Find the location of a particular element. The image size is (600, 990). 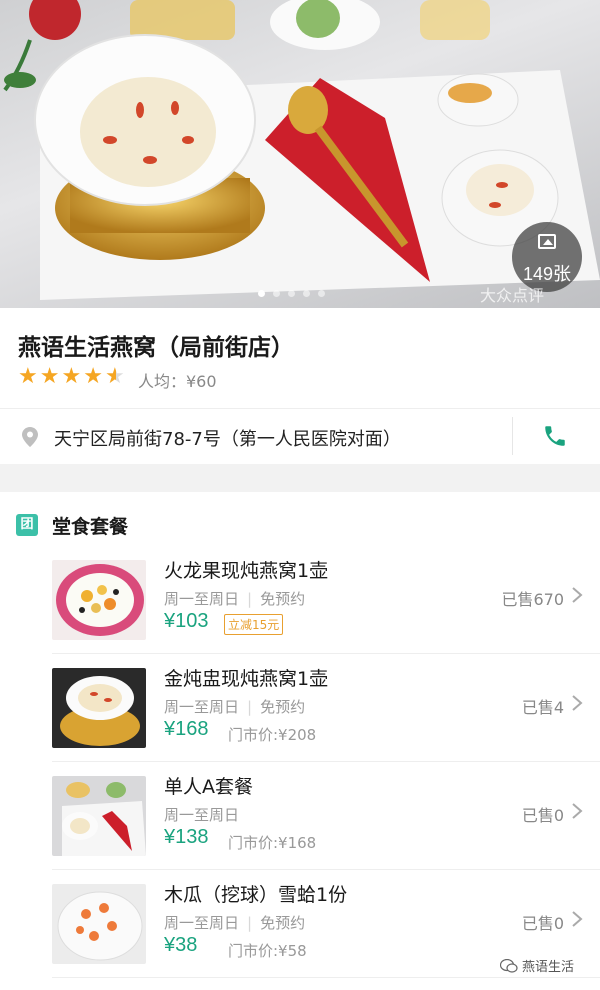

deals-header: 团 堂食套餐 is located at coordinates (72, 526).